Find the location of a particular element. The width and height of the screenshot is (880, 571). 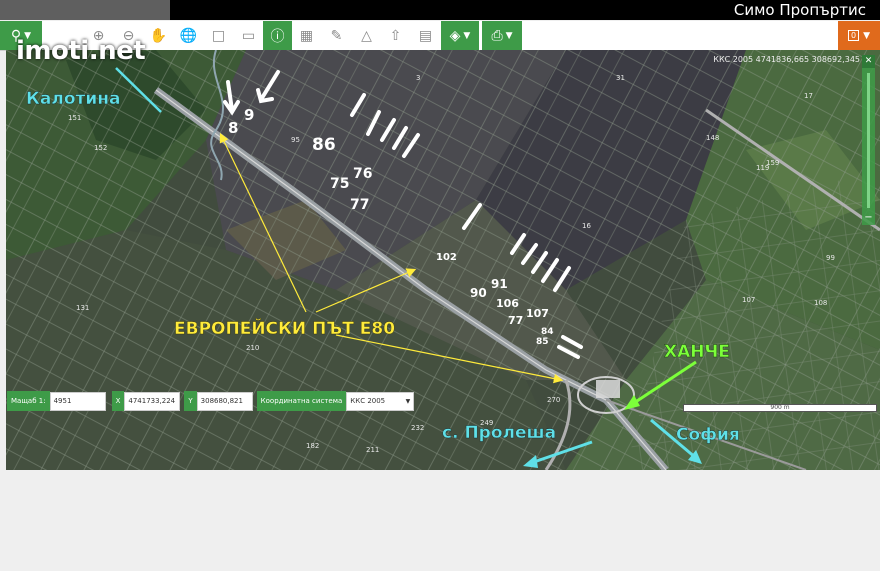

print-icon: ⎙ is located at coordinates (497, 35).